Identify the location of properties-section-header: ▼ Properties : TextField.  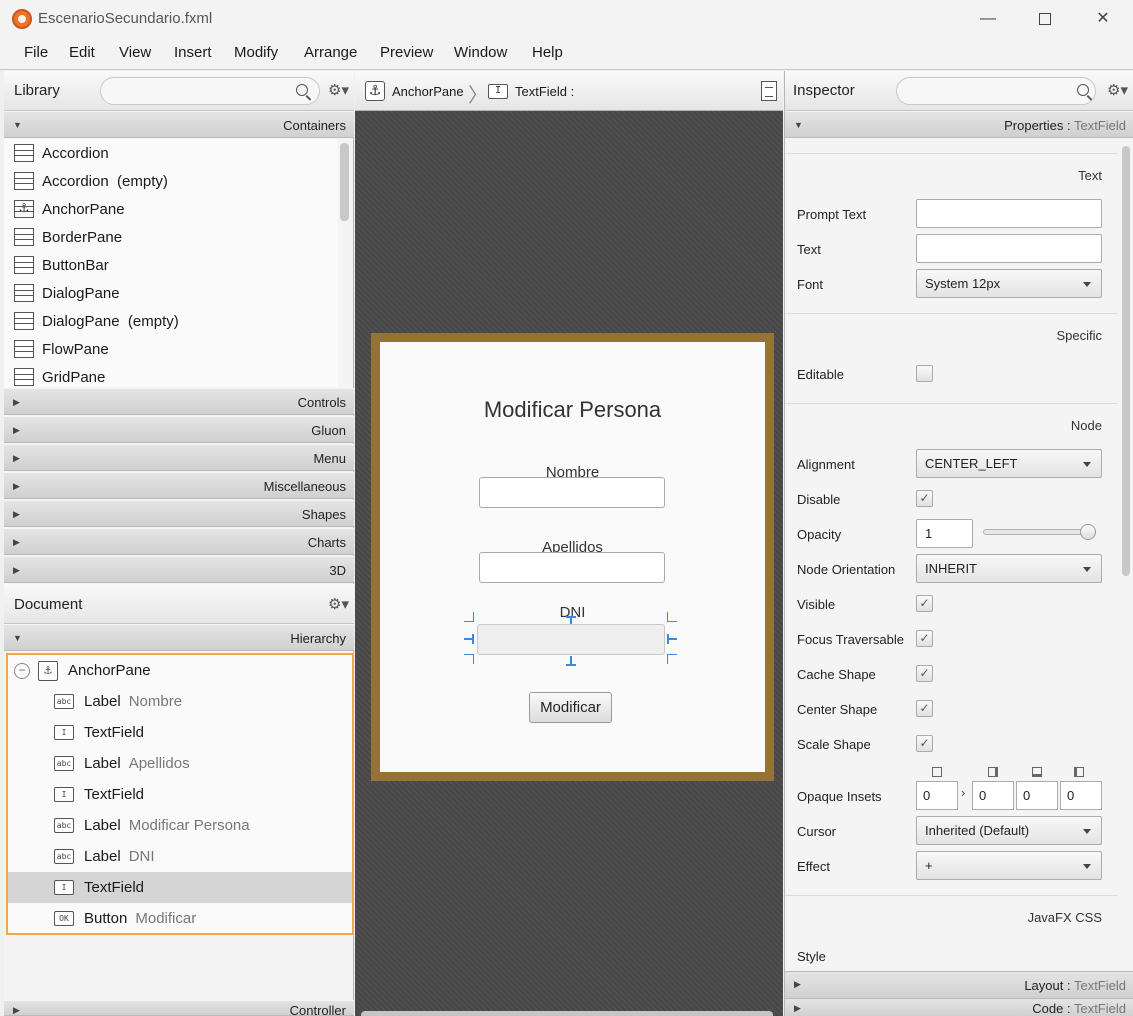
(959, 124).